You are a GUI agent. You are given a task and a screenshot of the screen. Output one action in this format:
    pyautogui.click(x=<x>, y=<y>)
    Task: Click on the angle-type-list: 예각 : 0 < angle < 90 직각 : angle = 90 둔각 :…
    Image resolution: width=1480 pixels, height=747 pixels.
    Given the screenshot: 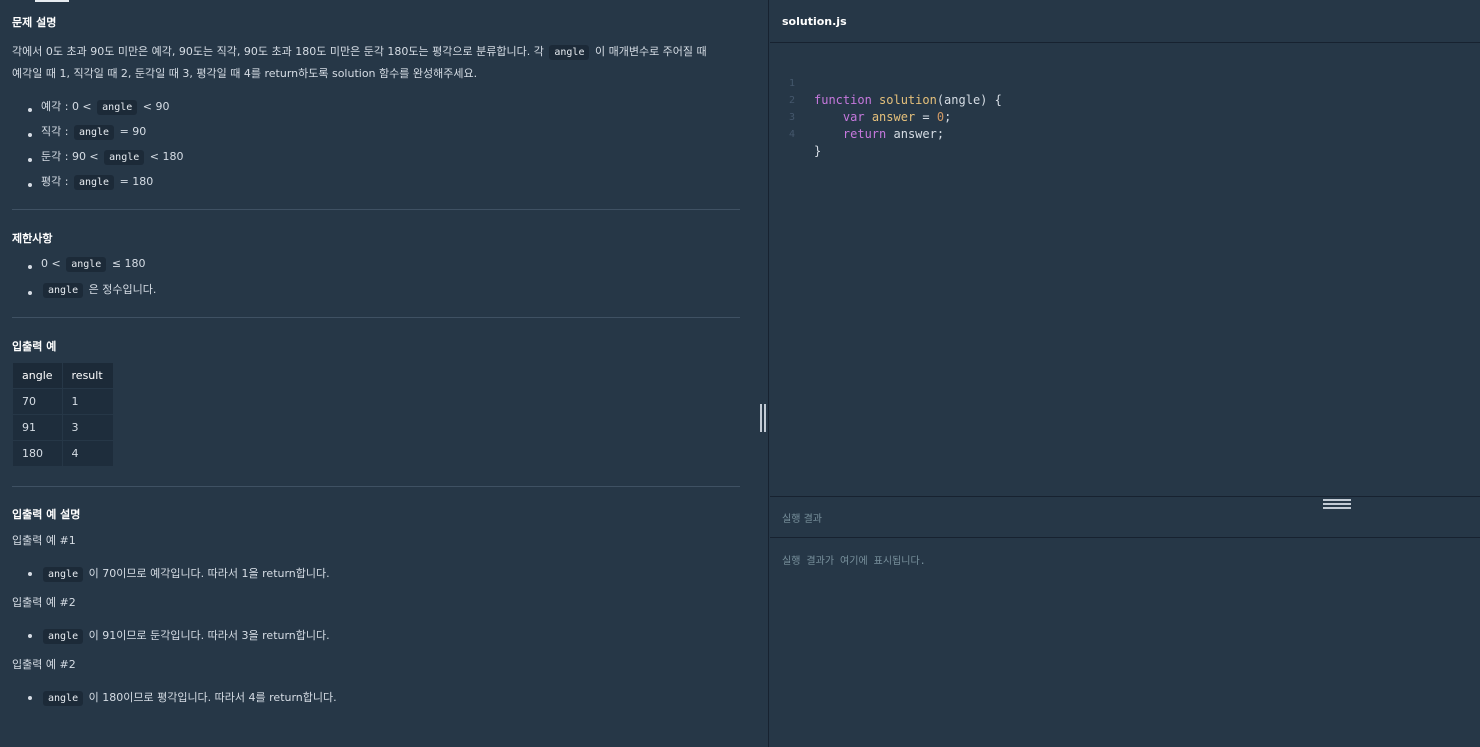 What is the action you would take?
    pyautogui.click(x=97, y=147)
    